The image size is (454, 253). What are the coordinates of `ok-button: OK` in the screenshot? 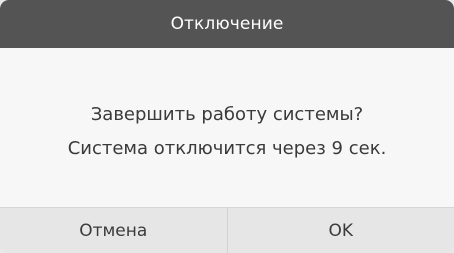 It's located at (341, 230).